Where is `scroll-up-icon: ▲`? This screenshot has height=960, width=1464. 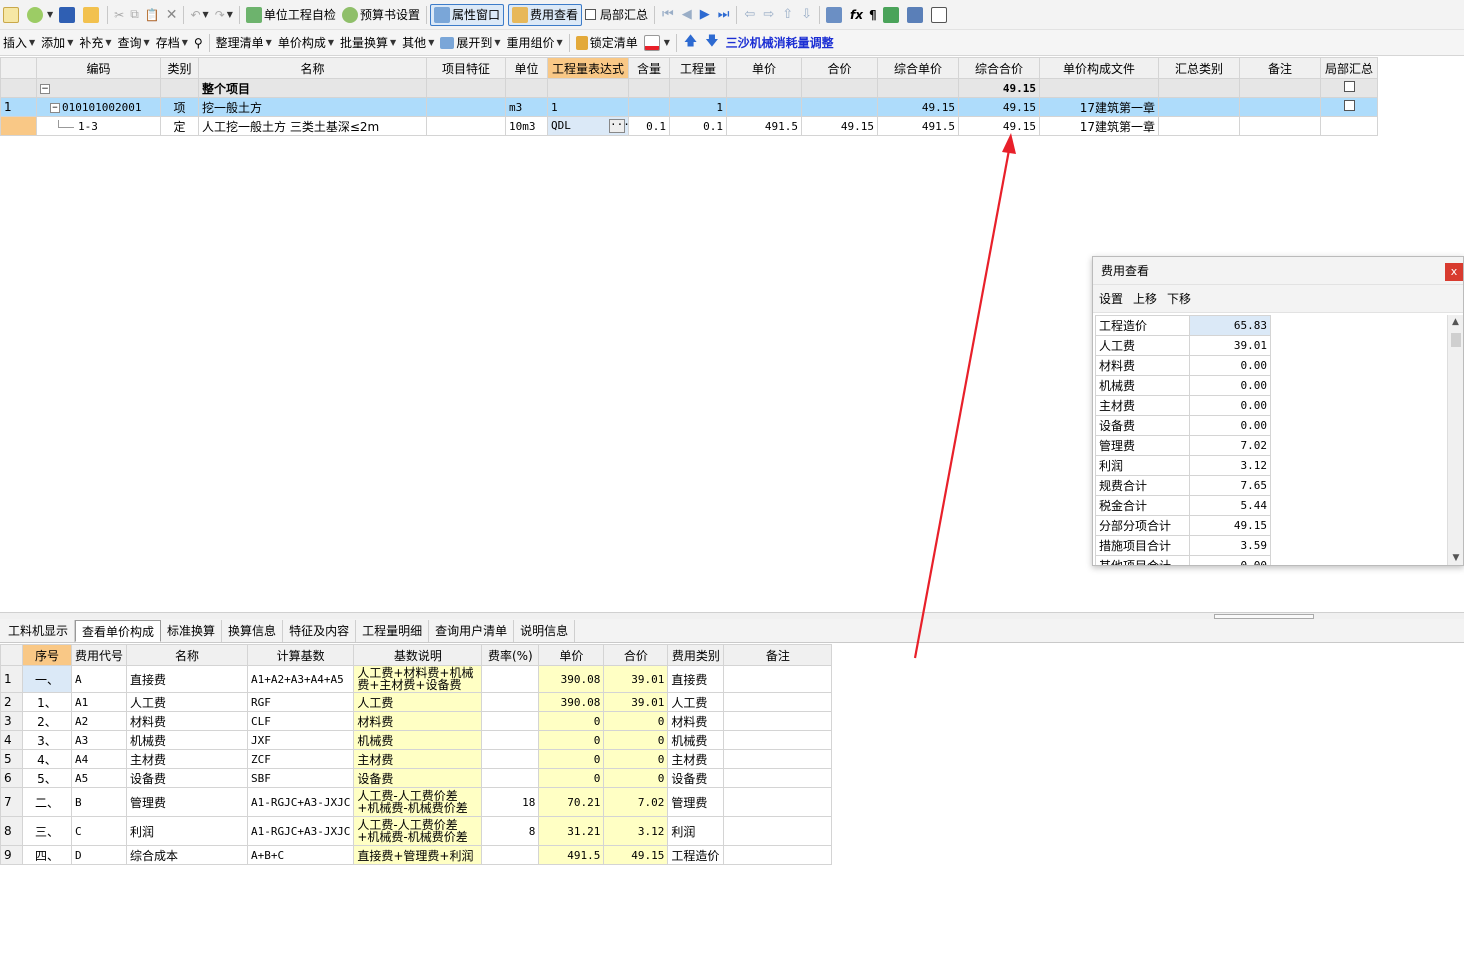
scroll-up-icon: ▲ is located at coordinates (1455, 322).